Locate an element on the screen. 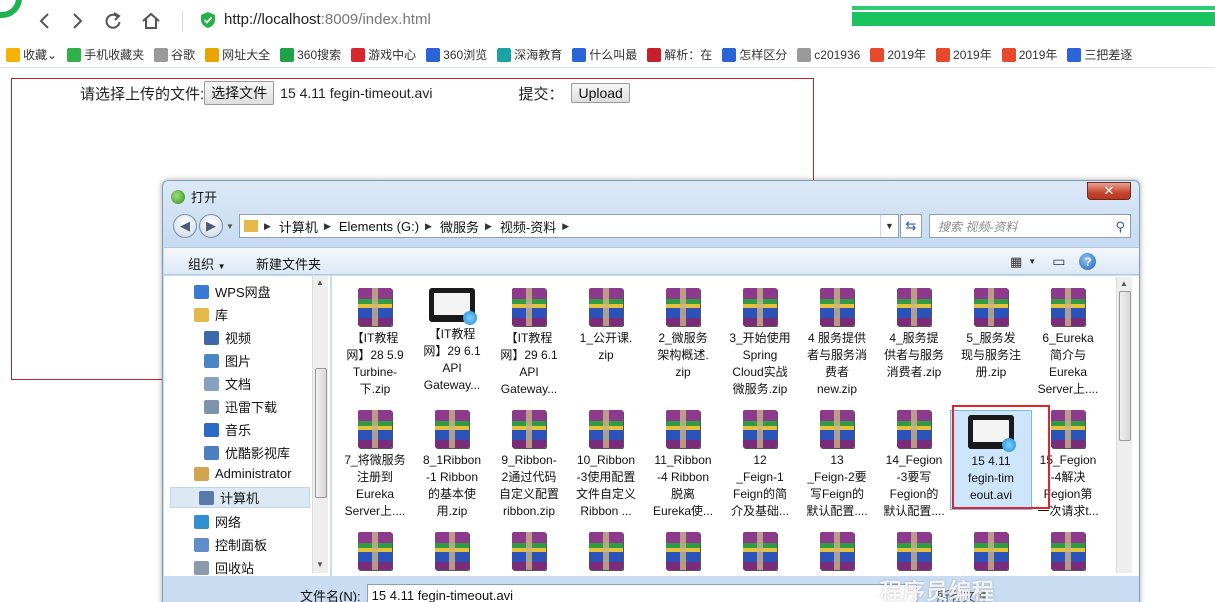 Image resolution: width=1215 pixels, height=602 pixels. bookmark-item: 网址大全 is located at coordinates (237, 54).